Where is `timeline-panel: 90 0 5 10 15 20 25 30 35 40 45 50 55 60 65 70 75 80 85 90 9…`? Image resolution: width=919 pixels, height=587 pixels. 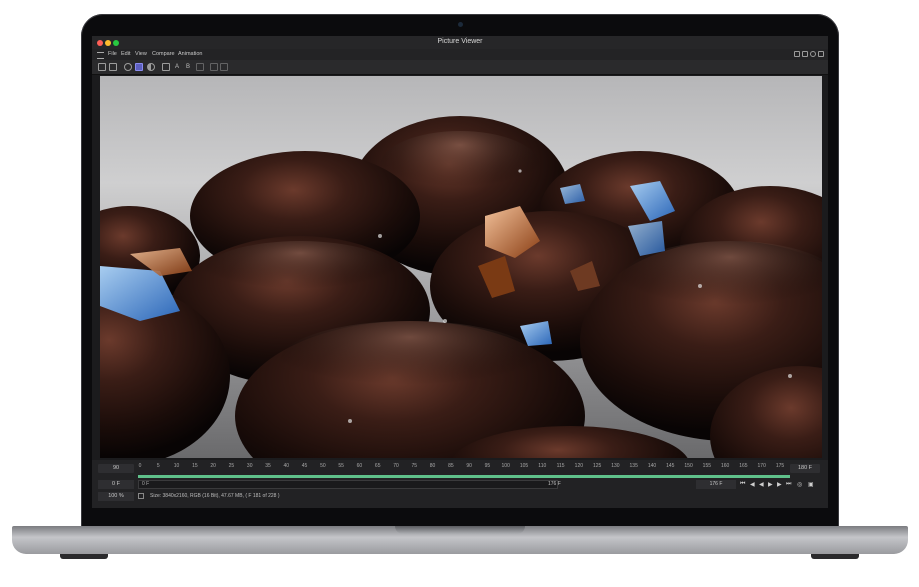
timeline-panel: 90 0 5 10 15 20 25 30 35 40 45 50 55 60 65 70 75 80 85 90 9… is located at coordinates (460, 484).